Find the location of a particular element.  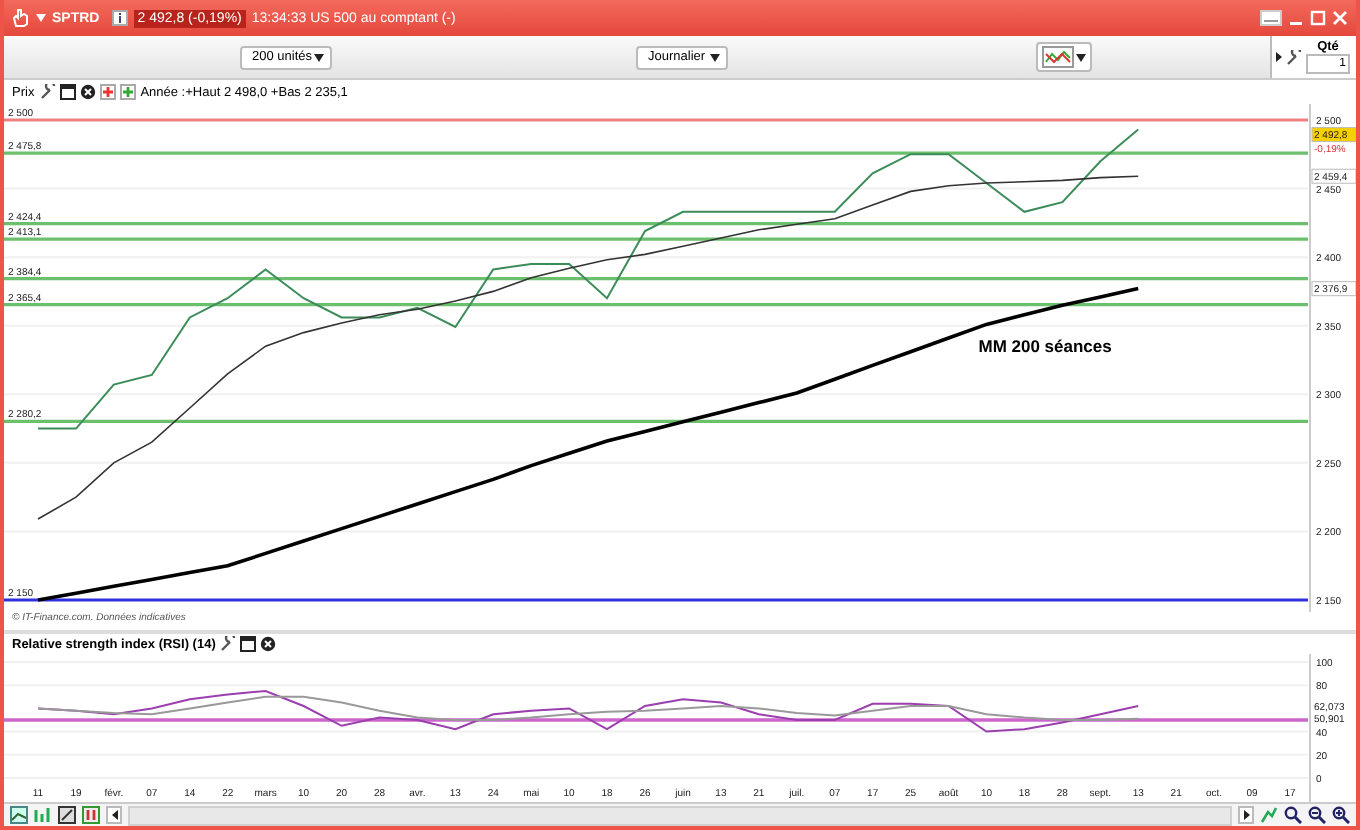

chart-annotation: MM 200 séances is located at coordinates (1045, 346).